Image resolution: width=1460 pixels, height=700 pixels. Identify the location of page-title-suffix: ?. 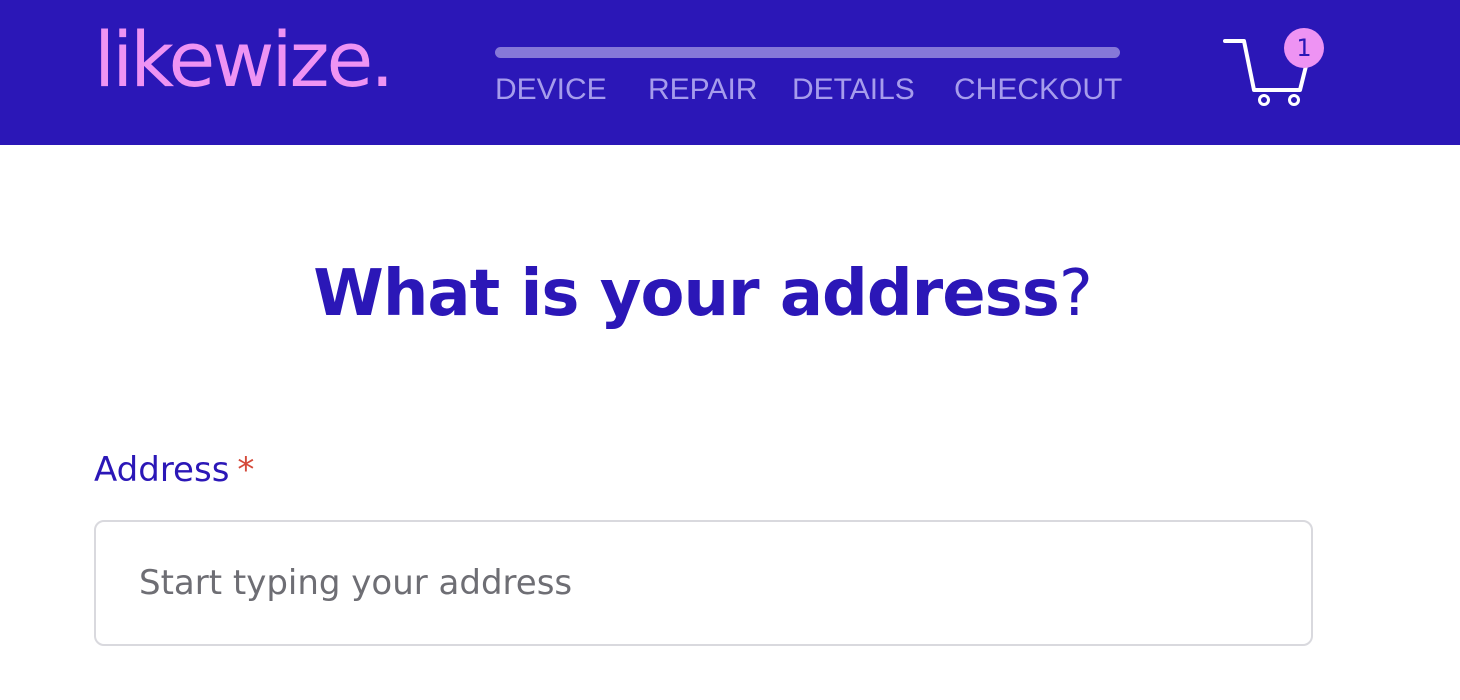
(1075, 294).